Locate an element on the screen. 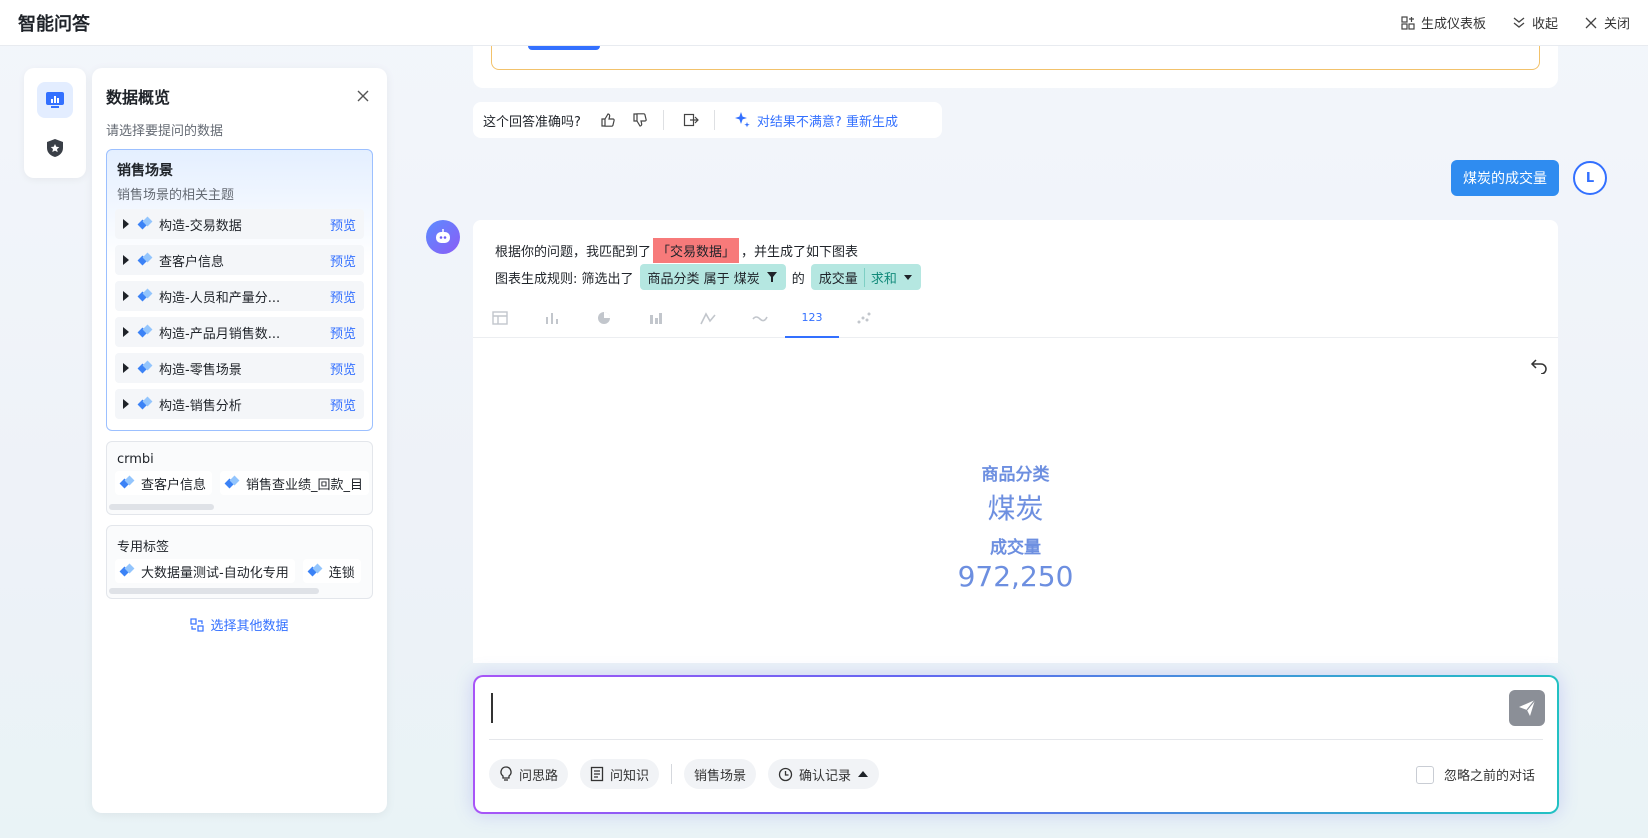 The height and width of the screenshot is (838, 1648). send-button is located at coordinates (1527, 708).